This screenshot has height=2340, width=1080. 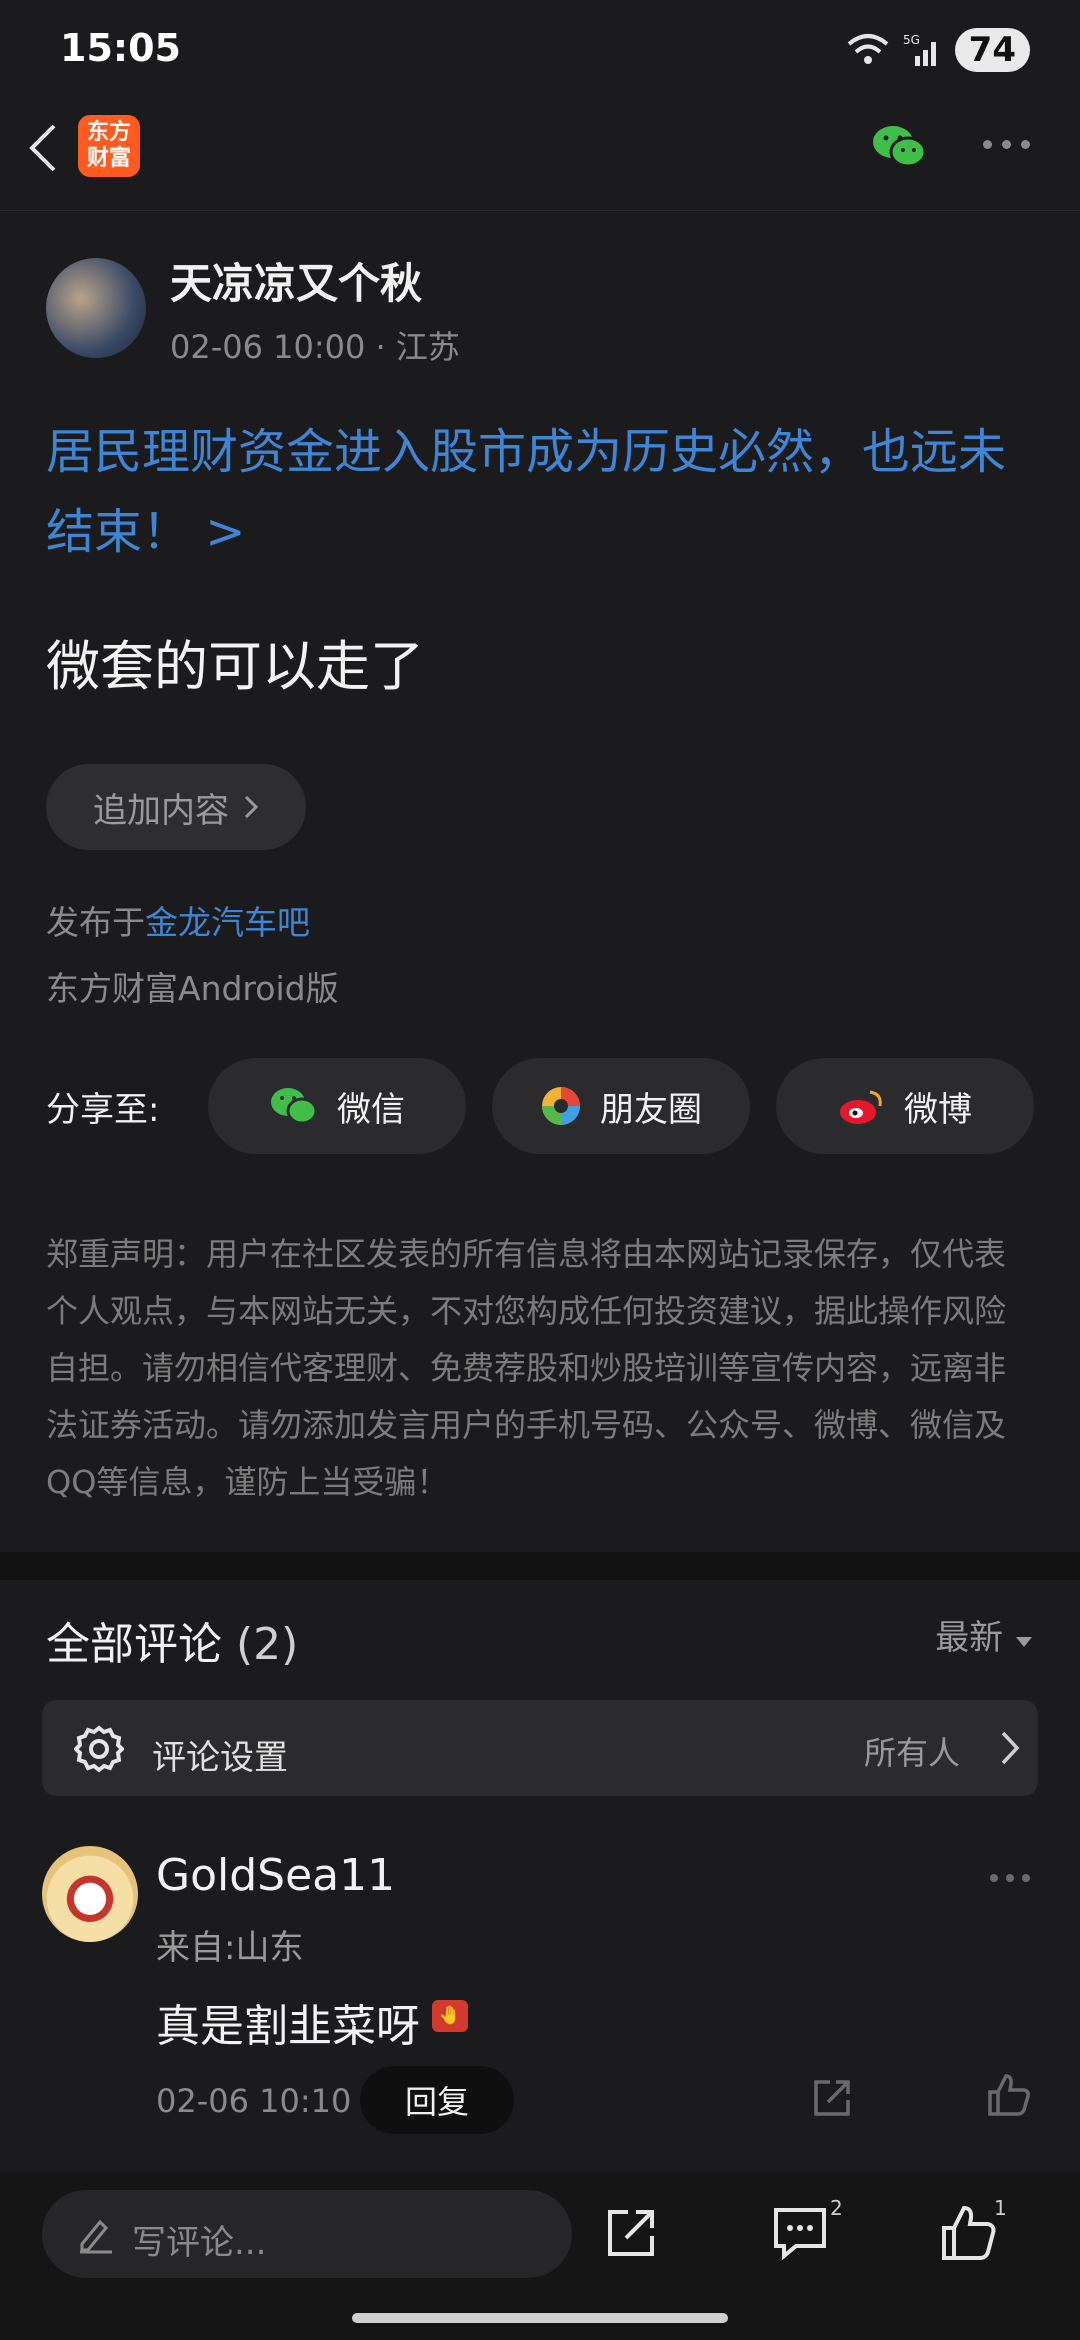 I want to click on battery-indicator: 74, so click(x=992, y=50).